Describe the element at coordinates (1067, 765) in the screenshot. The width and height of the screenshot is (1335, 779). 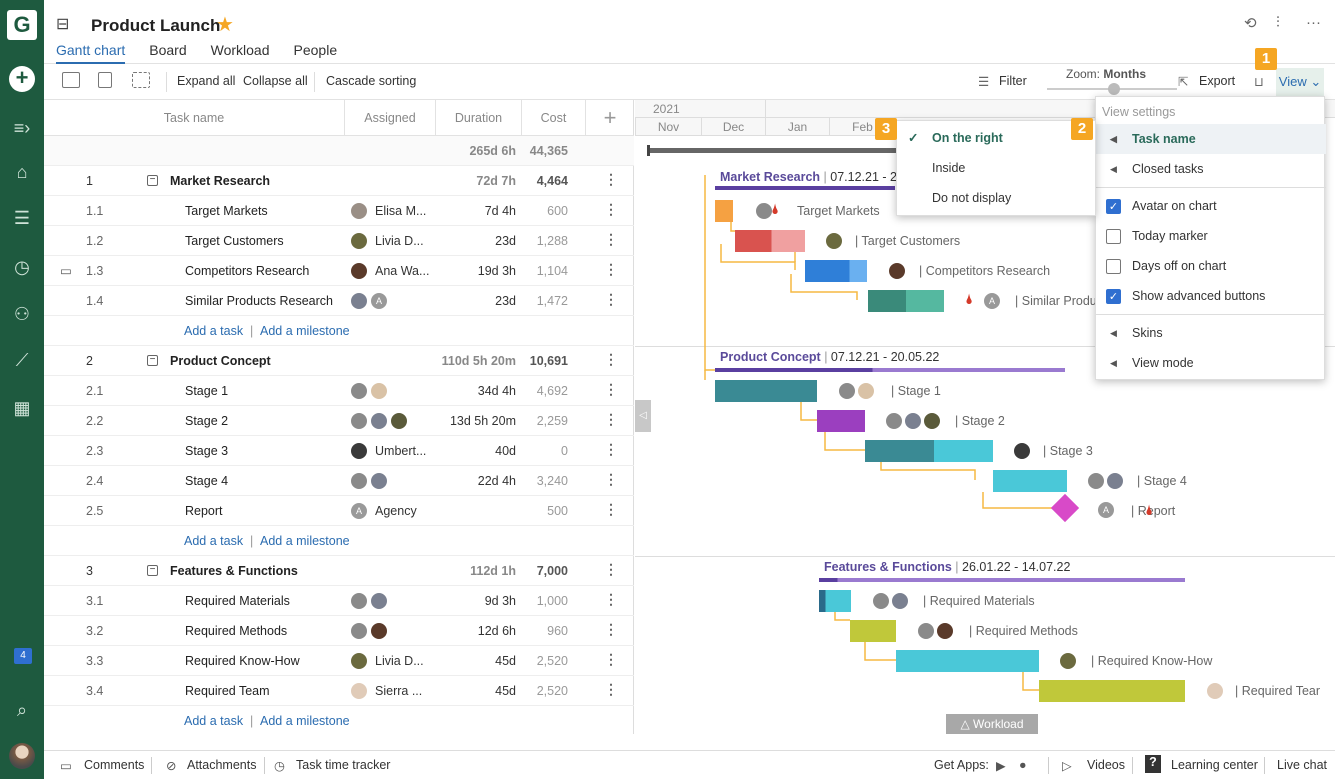
I see `video-icon: ▷` at that location.